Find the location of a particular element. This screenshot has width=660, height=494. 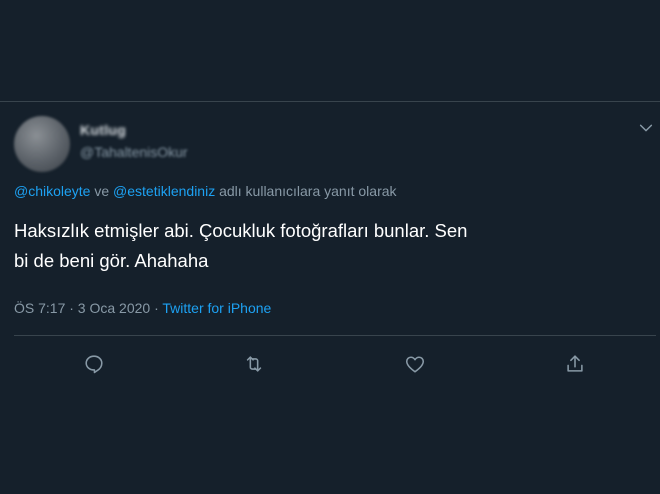

actions-divider is located at coordinates (335, 335).